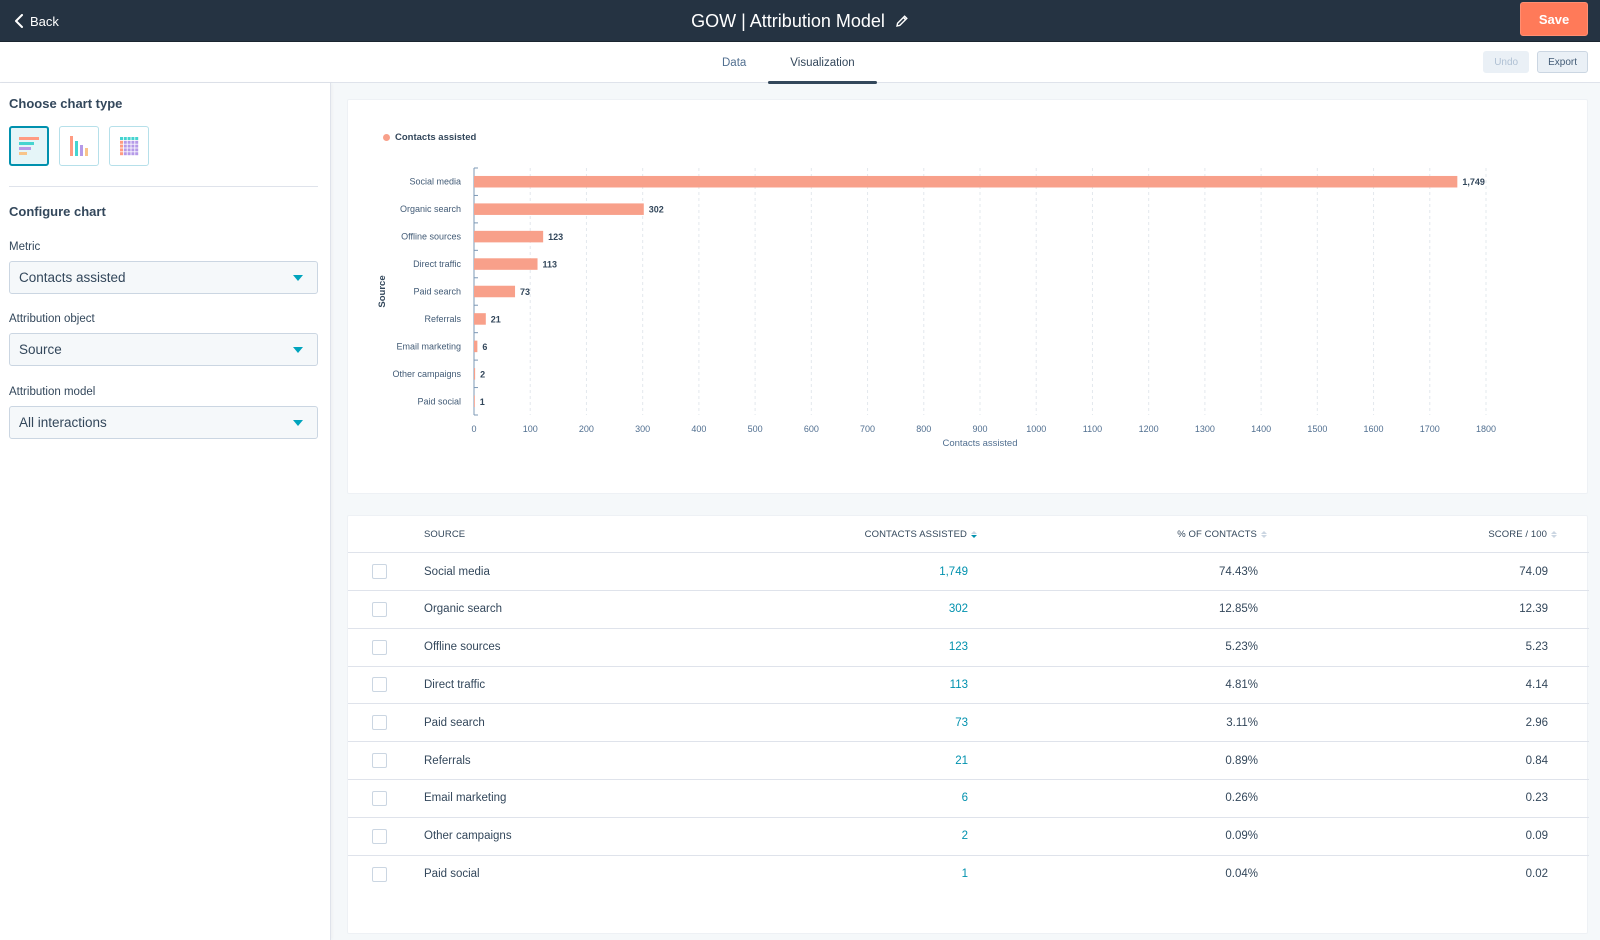 The height and width of the screenshot is (940, 1600). Describe the element at coordinates (525, 292) in the screenshot. I see `bar-value-label: 73` at that location.